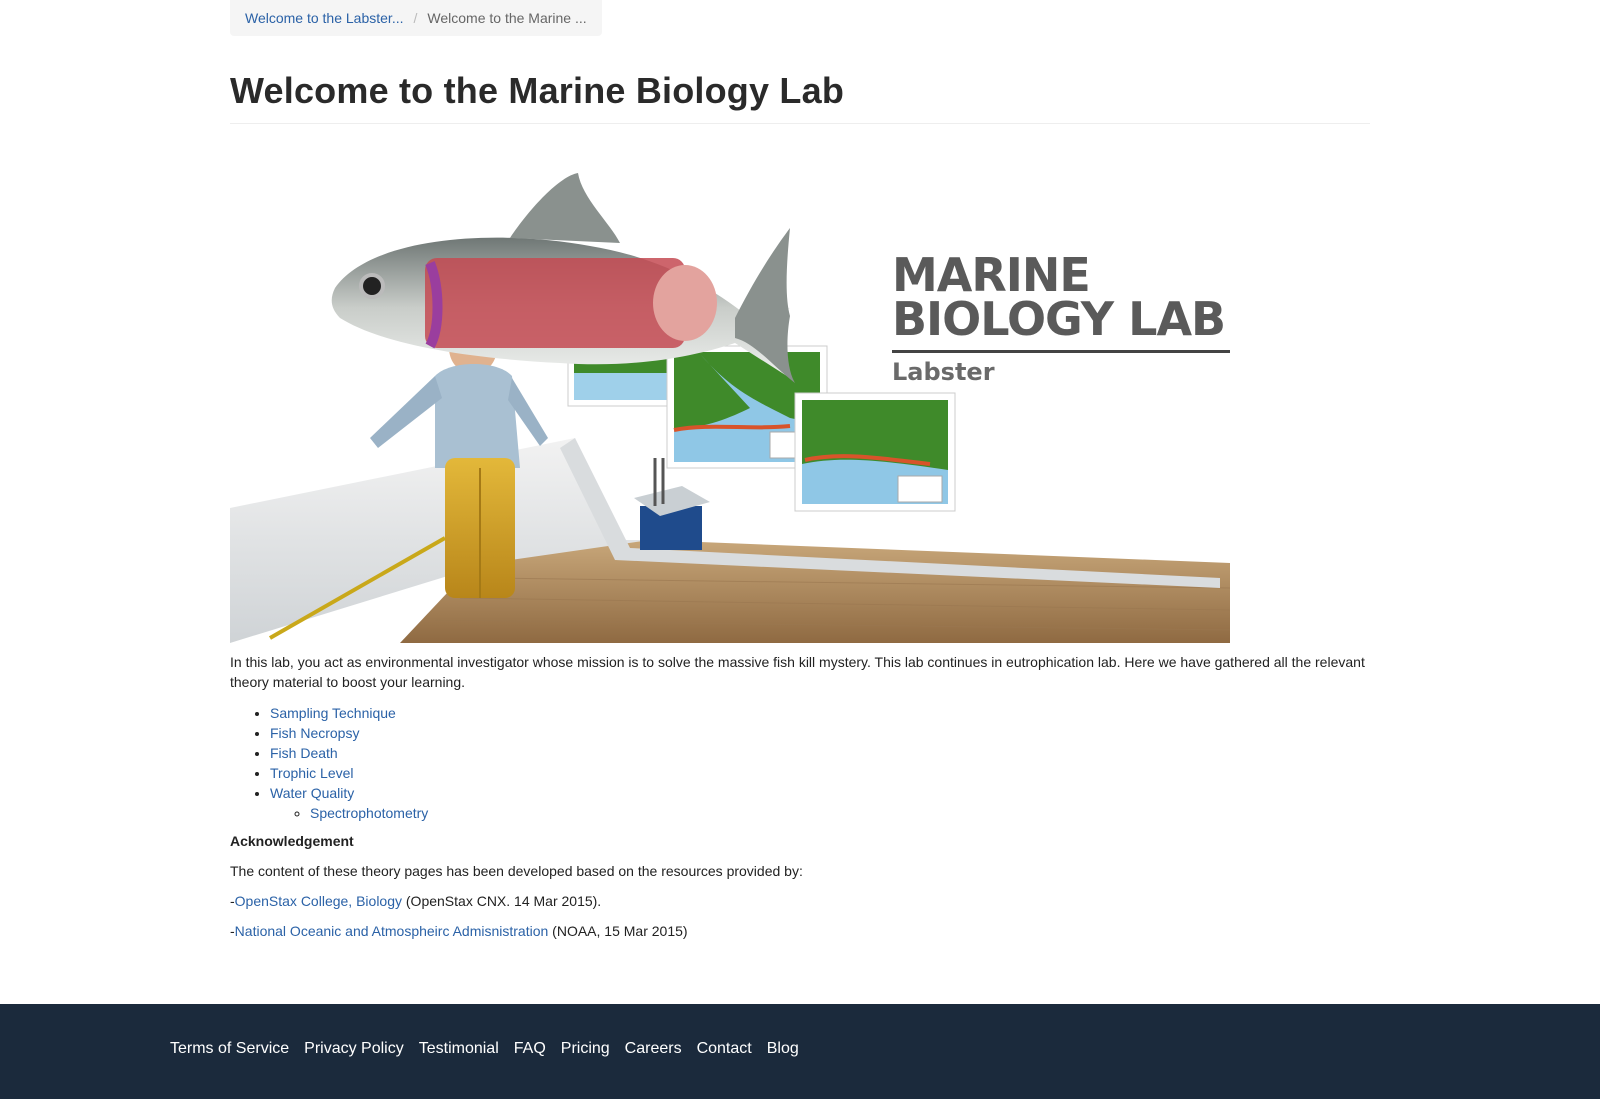 Image resolution: width=1600 pixels, height=1099 pixels. I want to click on page-title: Welcome to the Marine Biology Lab, so click(537, 90).